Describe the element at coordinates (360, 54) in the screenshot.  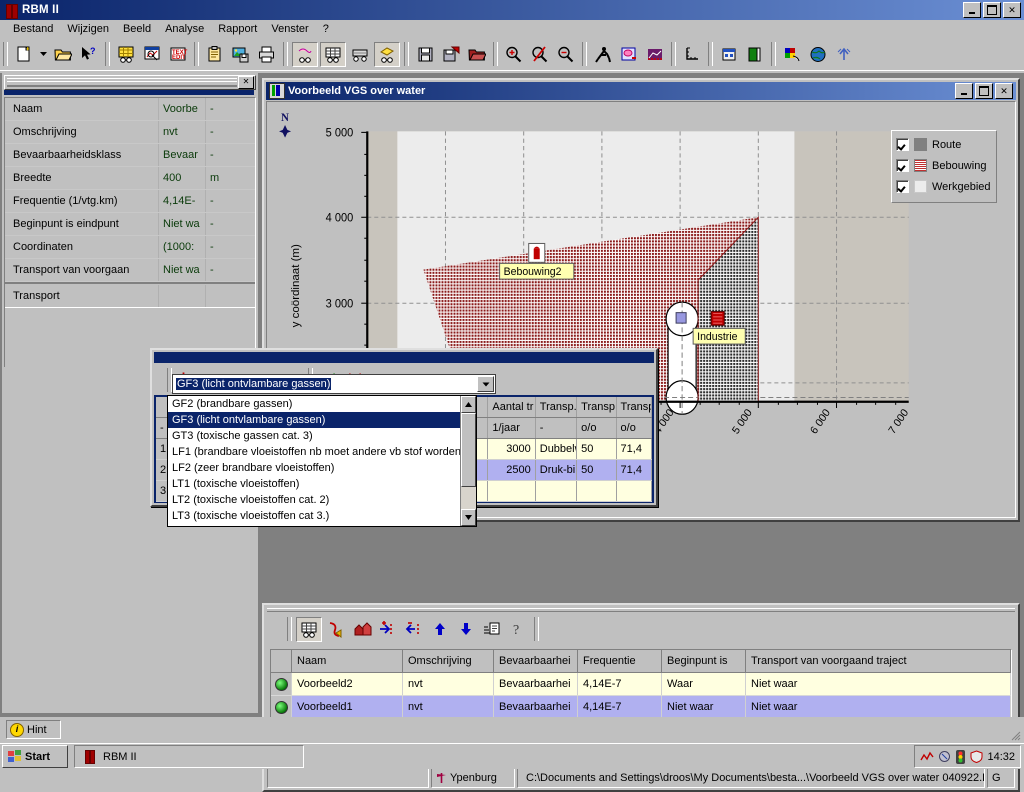
I see `wagon-button` at that location.